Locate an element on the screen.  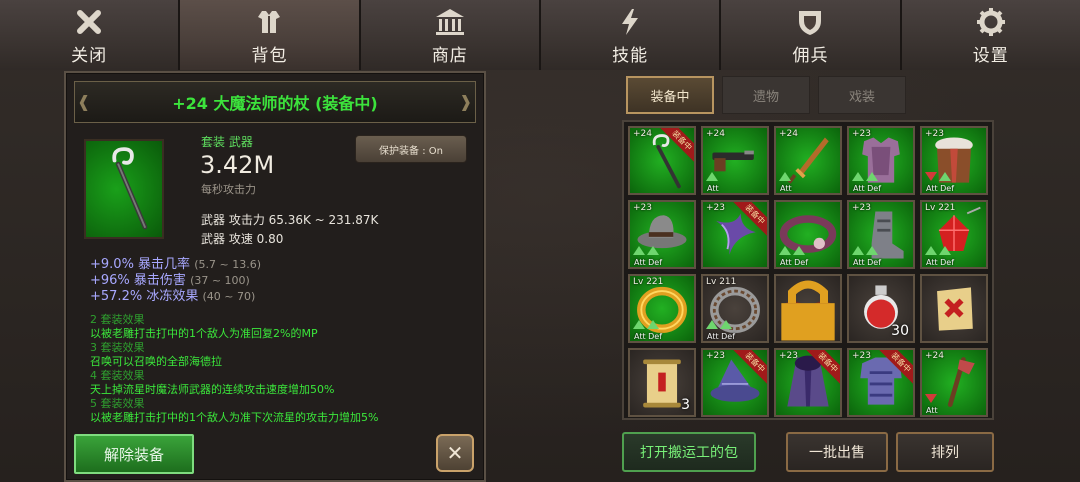
set-effect-head: 2 套装效果 is located at coordinates (117, 319).